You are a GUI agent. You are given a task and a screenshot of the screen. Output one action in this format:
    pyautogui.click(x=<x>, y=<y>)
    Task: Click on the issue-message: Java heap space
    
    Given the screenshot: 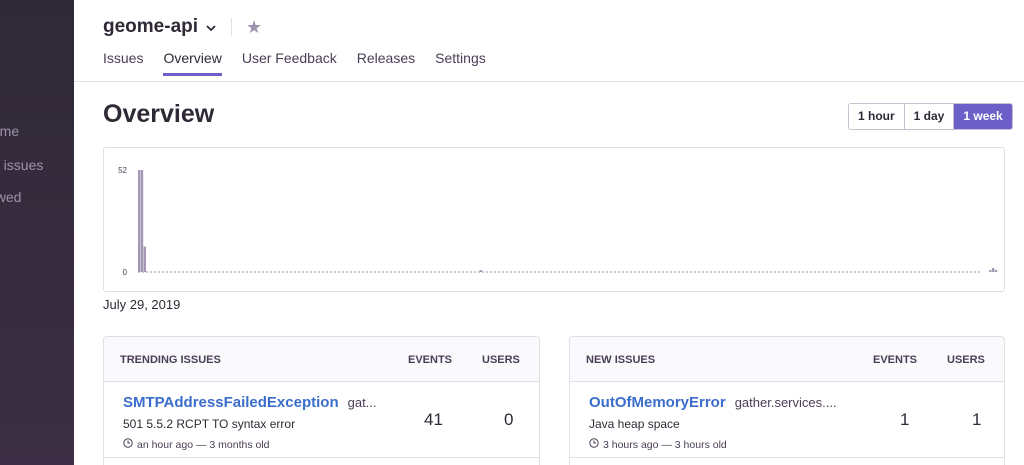 What is the action you would take?
    pyautogui.click(x=634, y=424)
    